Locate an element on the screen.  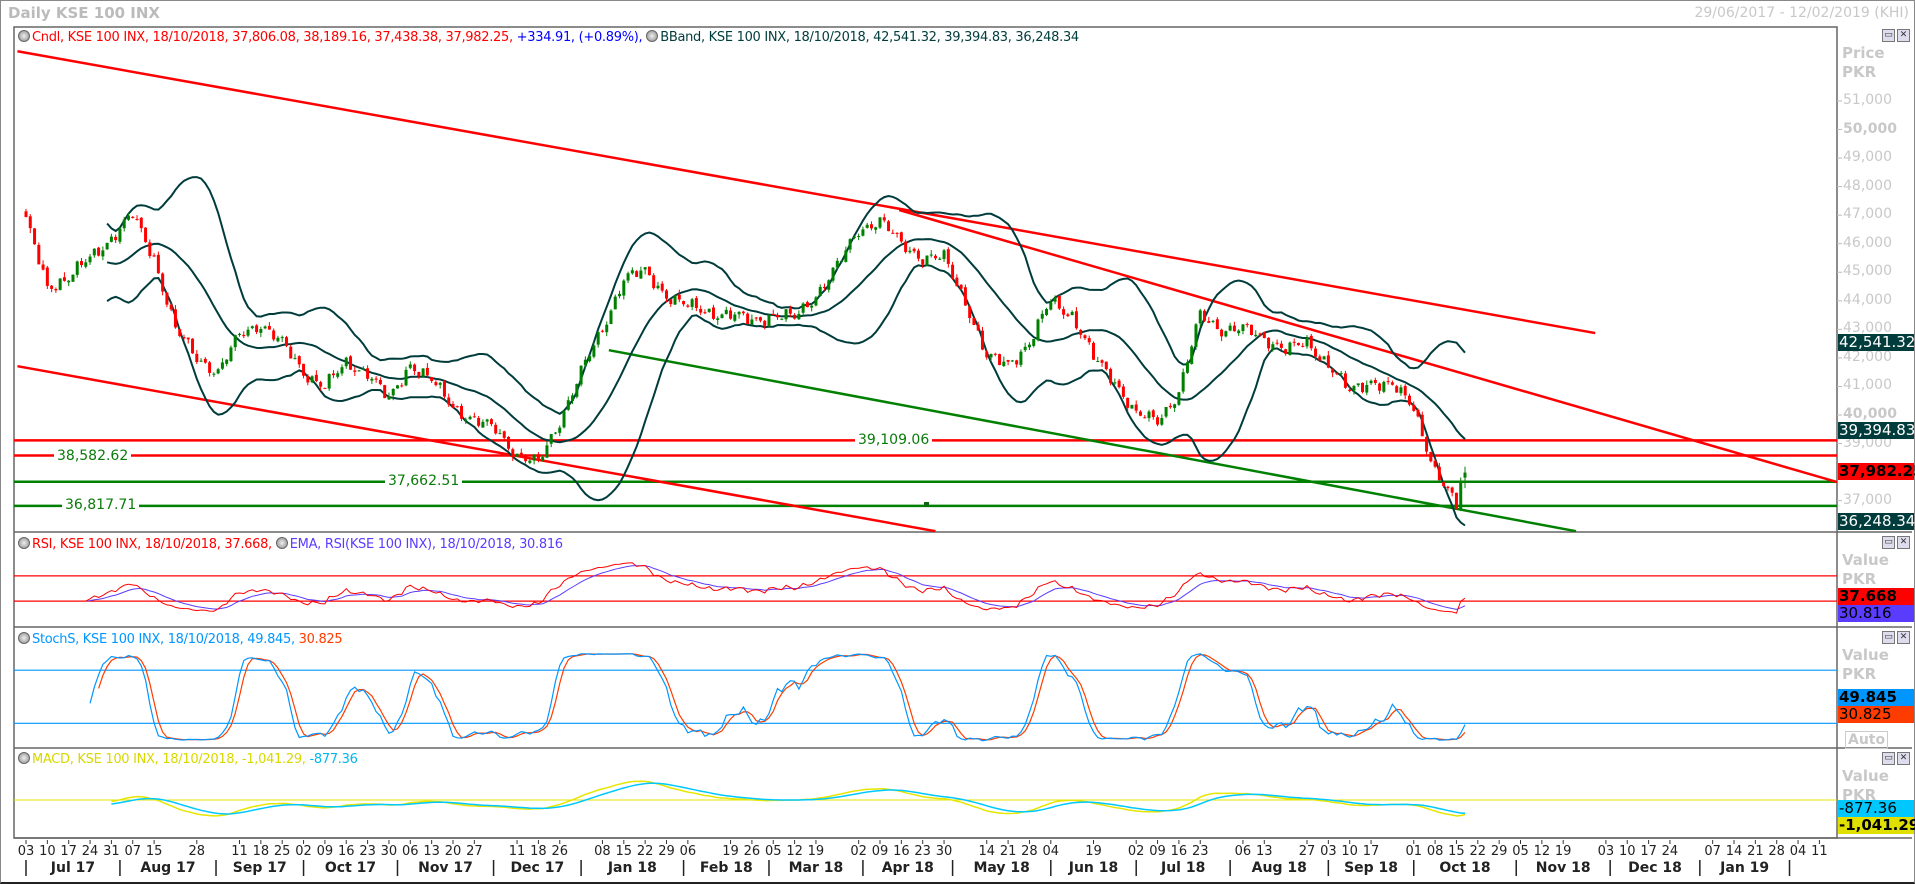
price-tick-label: 48,000 is located at coordinates (1867, 185).